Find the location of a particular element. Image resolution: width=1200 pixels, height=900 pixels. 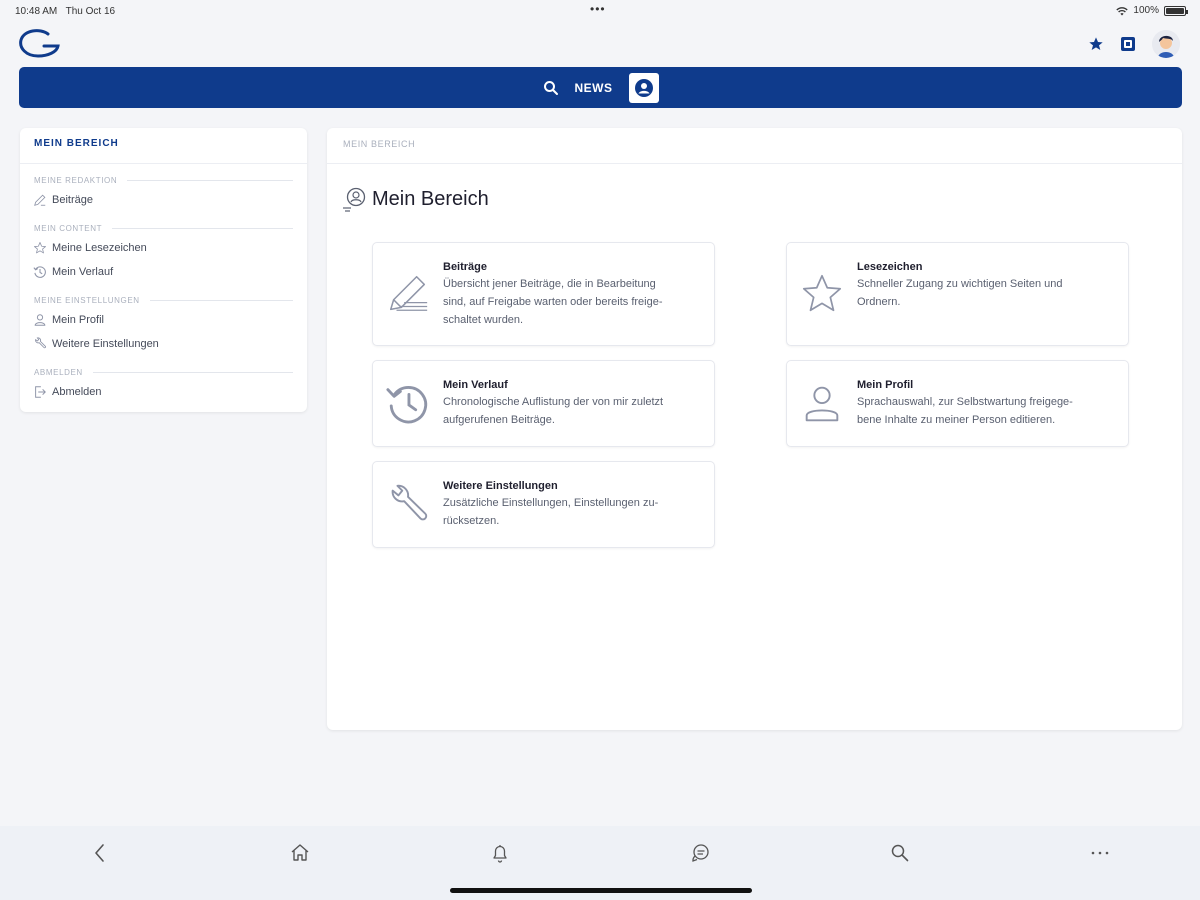

chat-icon is located at coordinates (700, 853).